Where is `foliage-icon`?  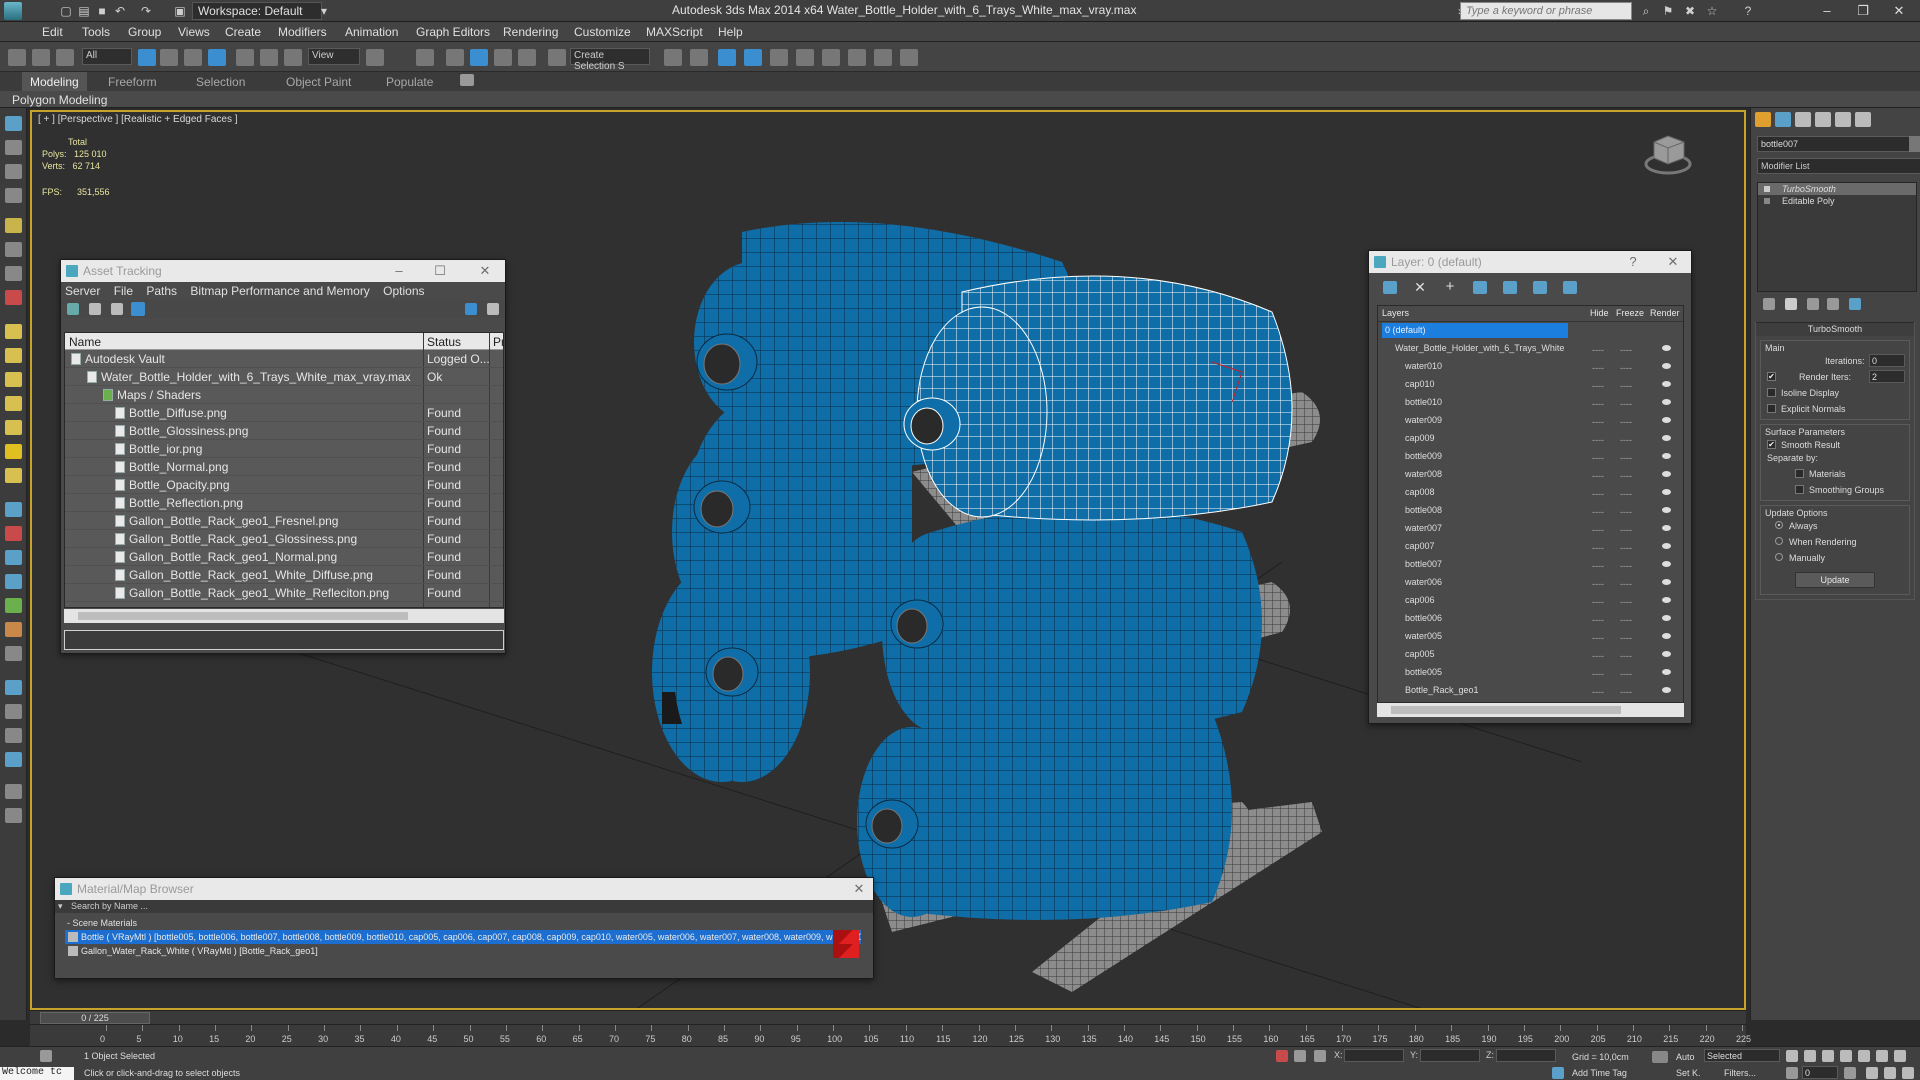
foliage-icon is located at coordinates (13, 605).